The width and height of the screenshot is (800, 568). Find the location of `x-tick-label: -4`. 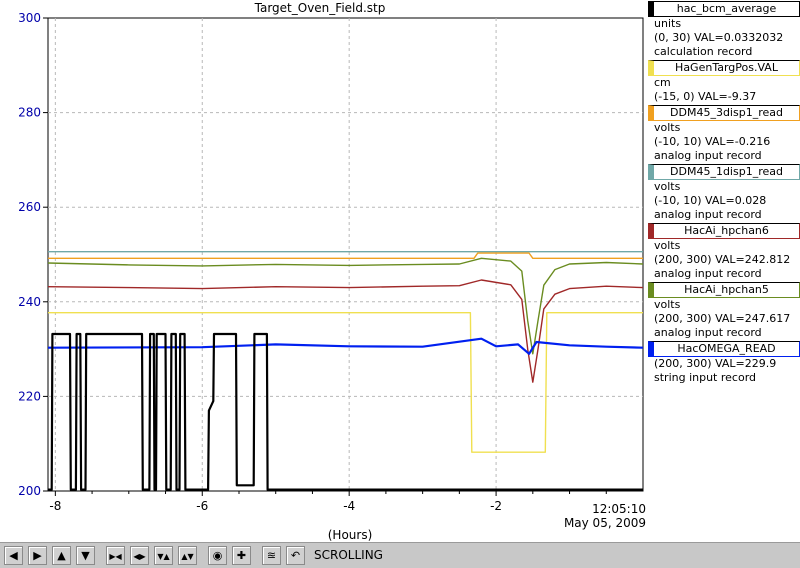

x-tick-label: -4 is located at coordinates (349, 506).